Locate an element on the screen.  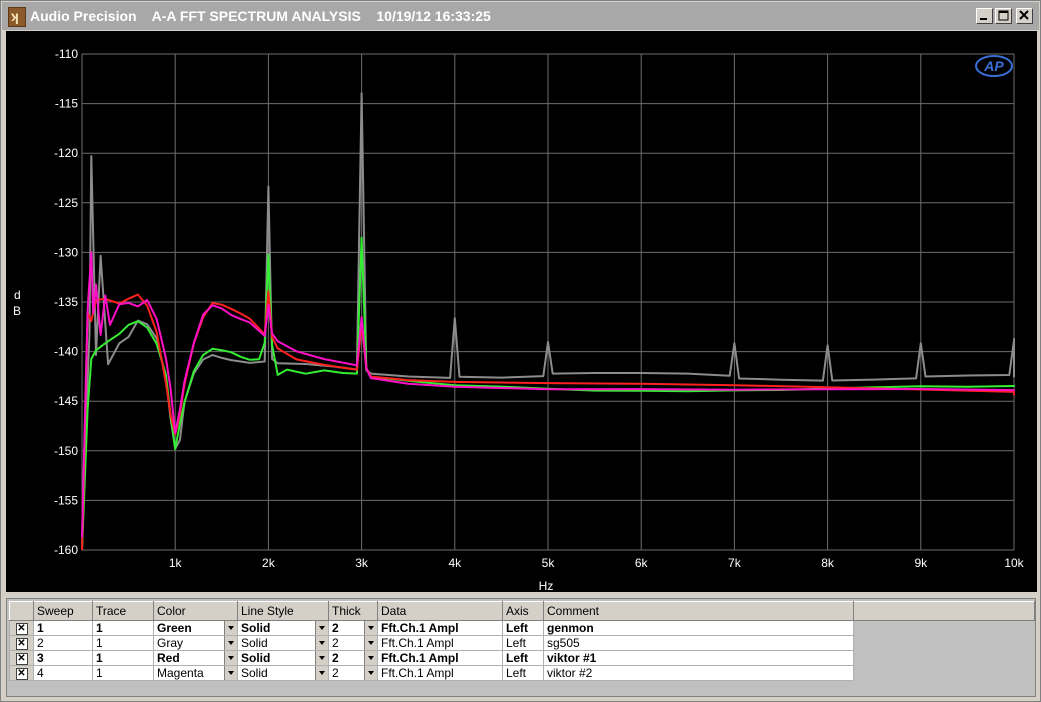
y-tick-label: -135 is located at coordinates (66, 302).